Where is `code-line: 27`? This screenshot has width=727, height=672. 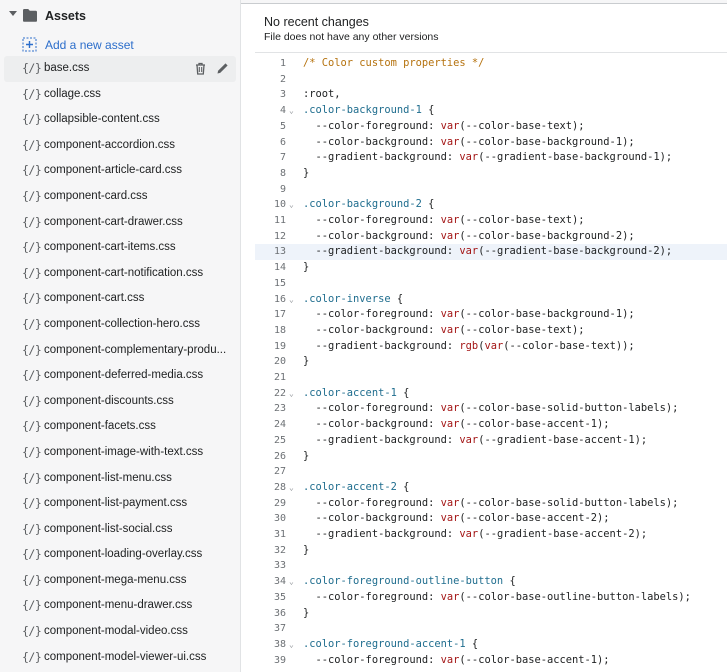 code-line: 27 is located at coordinates (491, 472).